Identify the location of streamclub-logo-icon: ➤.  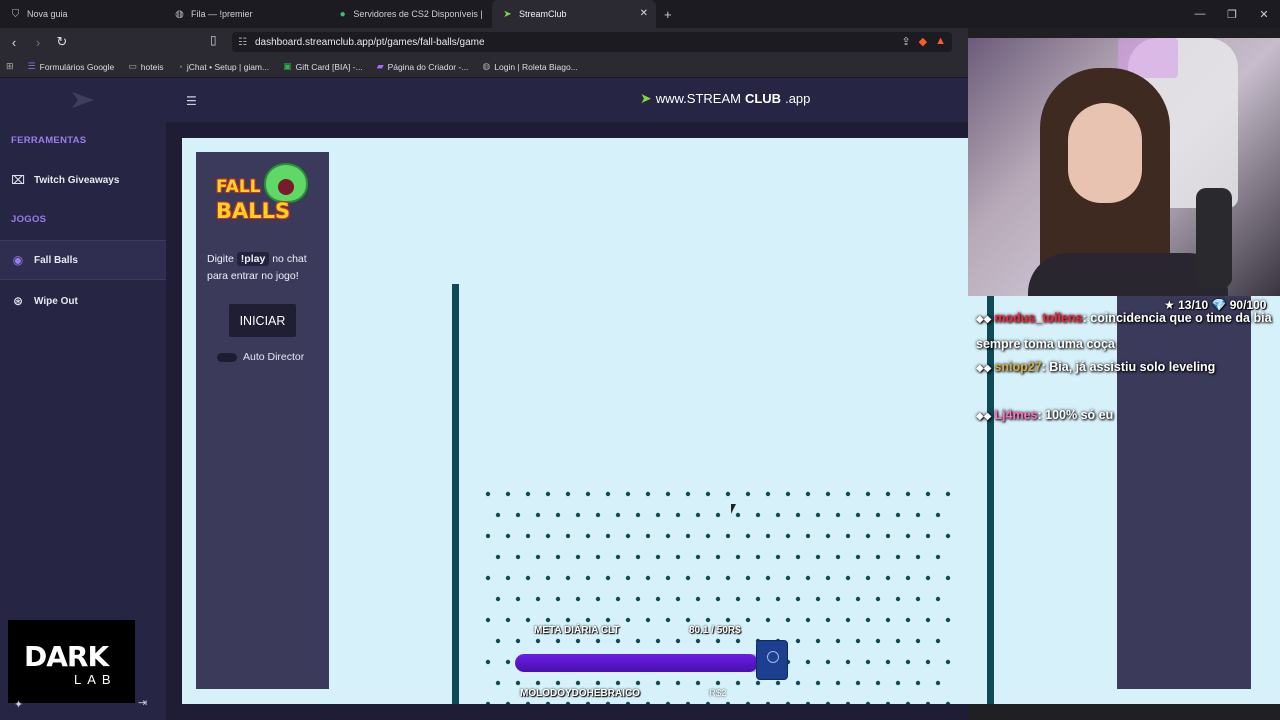
(646, 98).